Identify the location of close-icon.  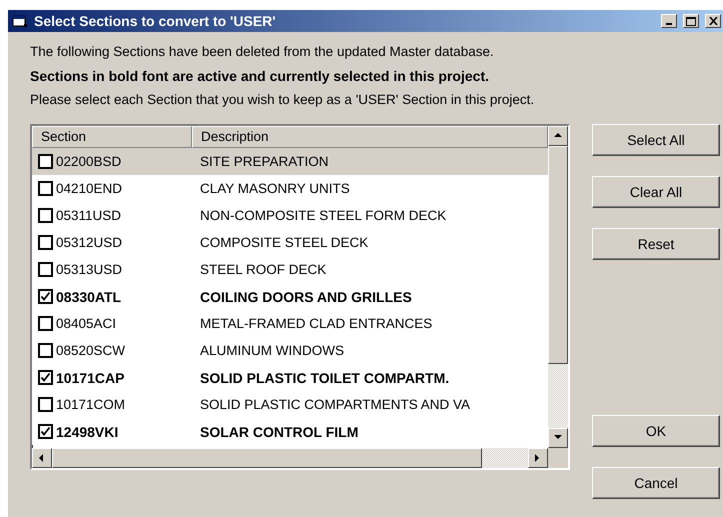
(713, 21).